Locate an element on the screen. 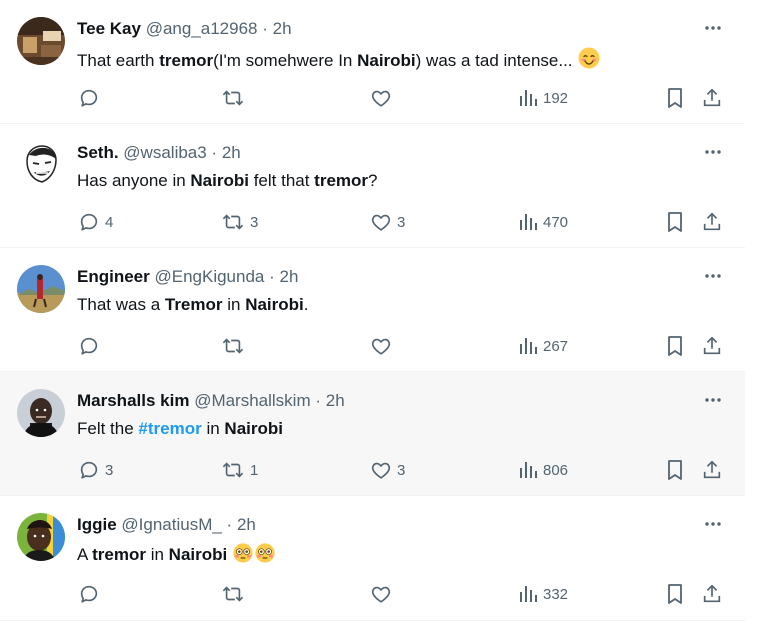 The width and height of the screenshot is (761, 621). text-segment: Has anyone in is located at coordinates (134, 180).